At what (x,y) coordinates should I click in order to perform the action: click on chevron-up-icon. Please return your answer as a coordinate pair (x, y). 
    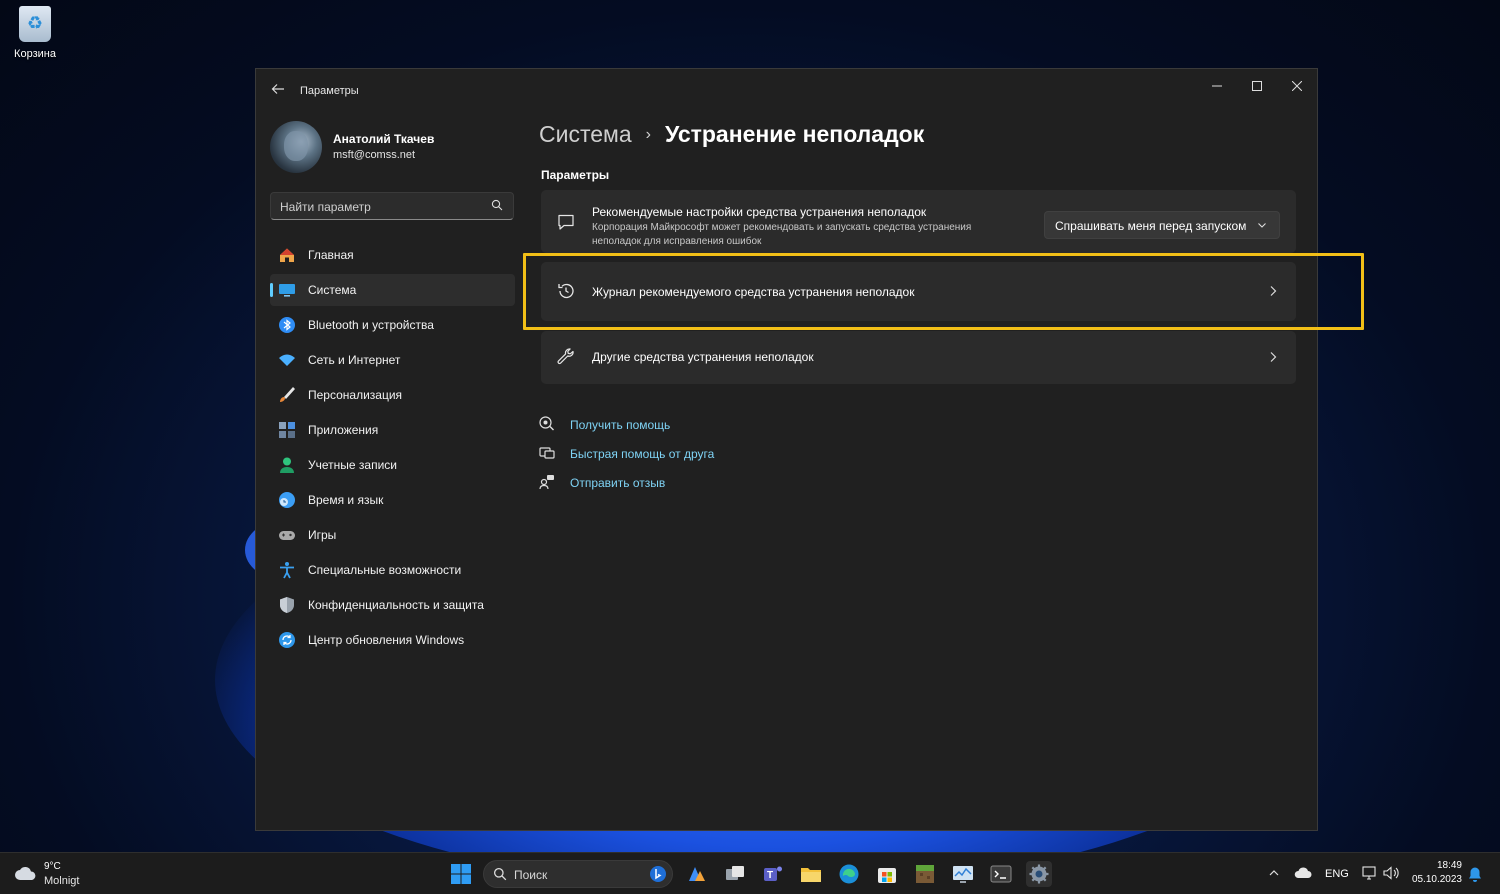
    Looking at the image, I should click on (1274, 873).